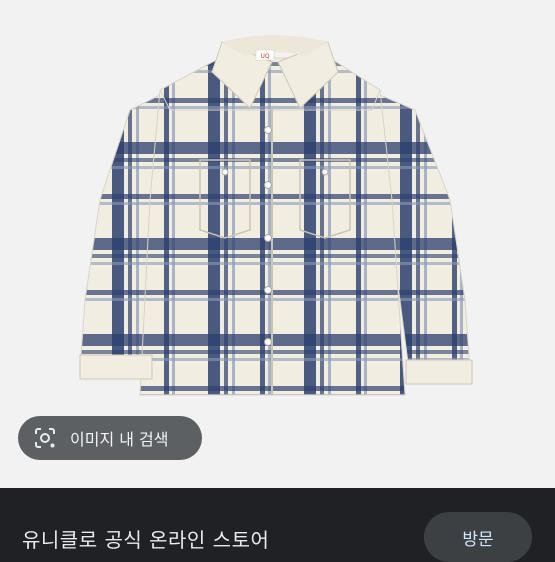 The width and height of the screenshot is (555, 562). I want to click on search-in-image-button: 이미지 내 검색, so click(110, 438).